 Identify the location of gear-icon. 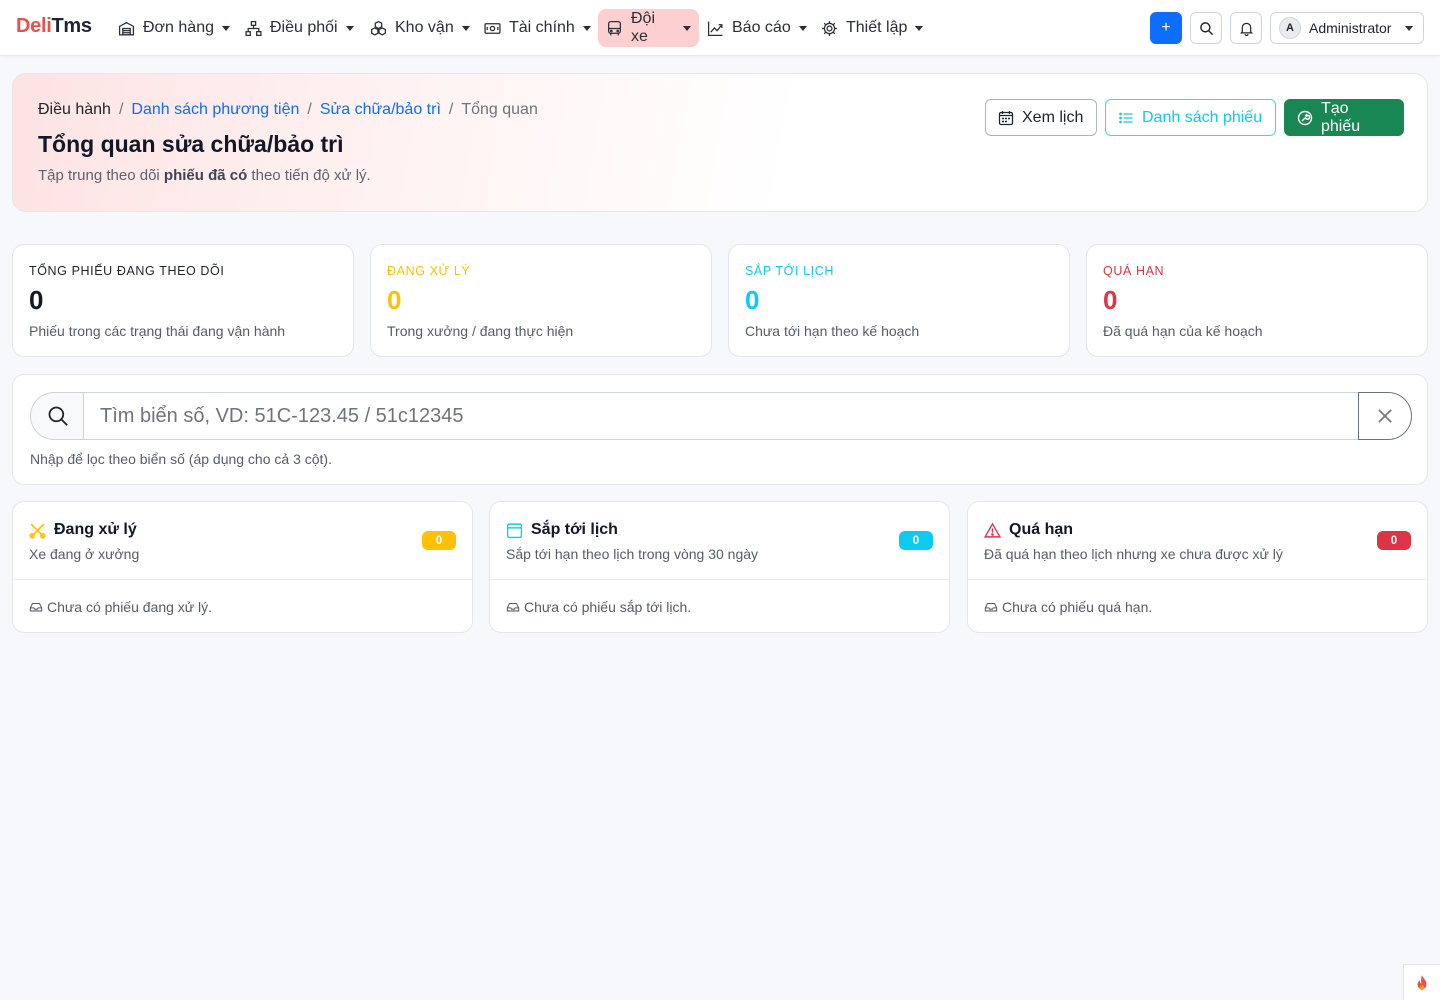
(829, 28).